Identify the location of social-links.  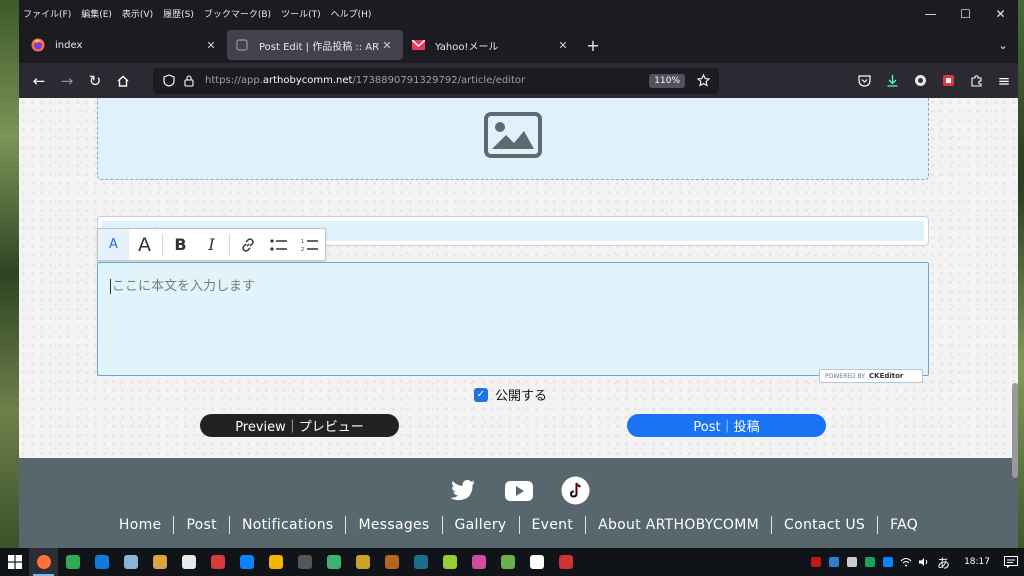
(518, 490).